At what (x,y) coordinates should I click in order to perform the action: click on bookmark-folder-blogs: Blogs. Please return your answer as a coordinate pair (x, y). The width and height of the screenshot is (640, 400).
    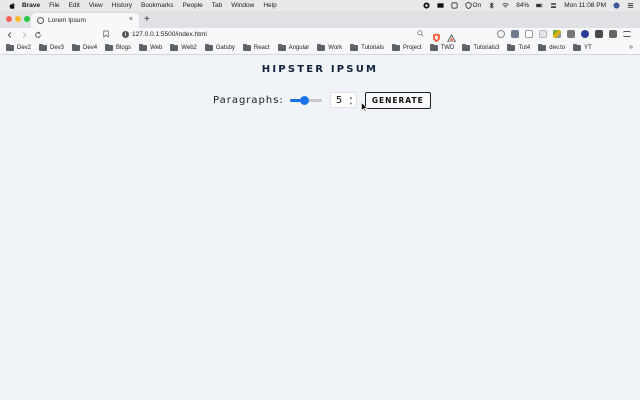
    Looking at the image, I should click on (118, 47).